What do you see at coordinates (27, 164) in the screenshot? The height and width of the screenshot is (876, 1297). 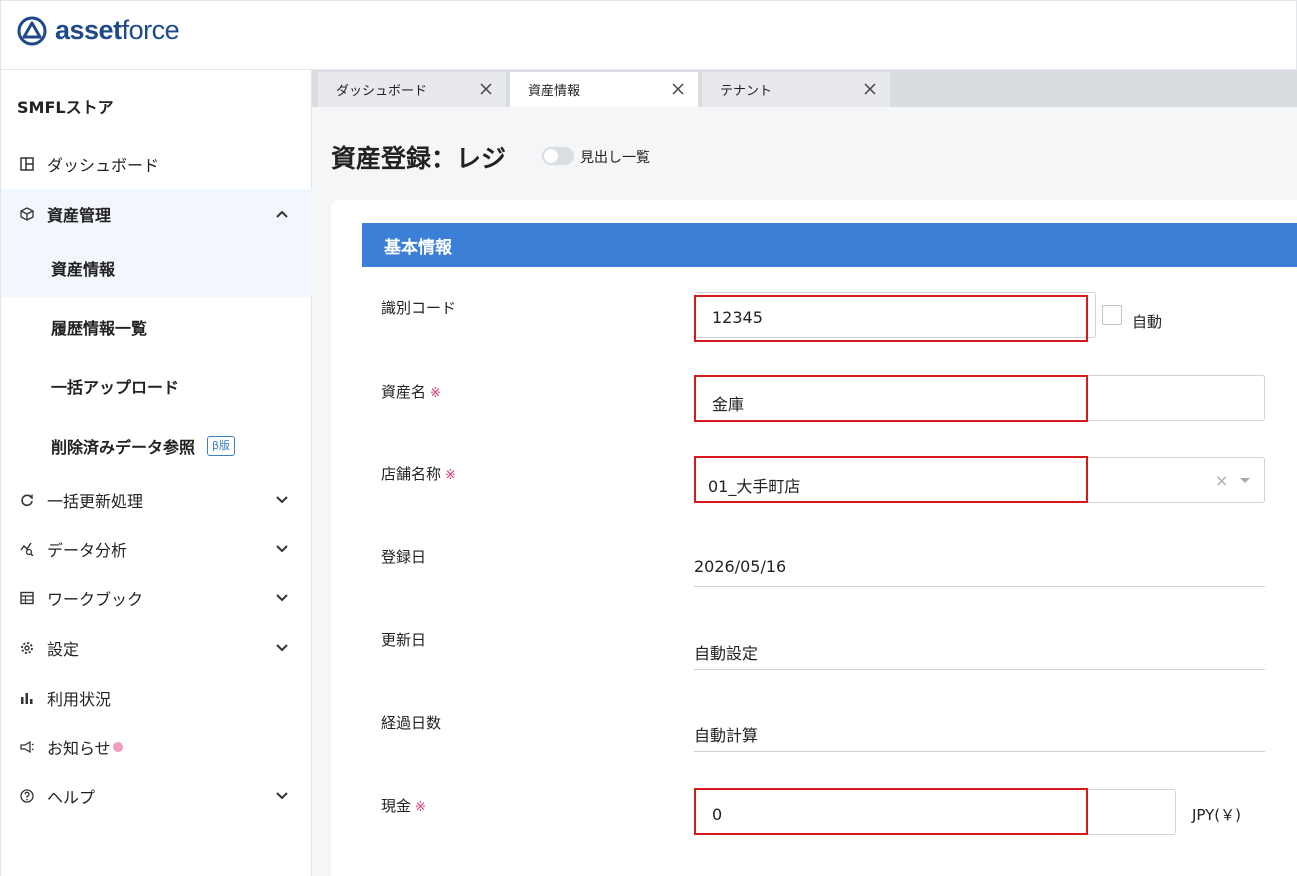 I see `dashboard-icon` at bounding box center [27, 164].